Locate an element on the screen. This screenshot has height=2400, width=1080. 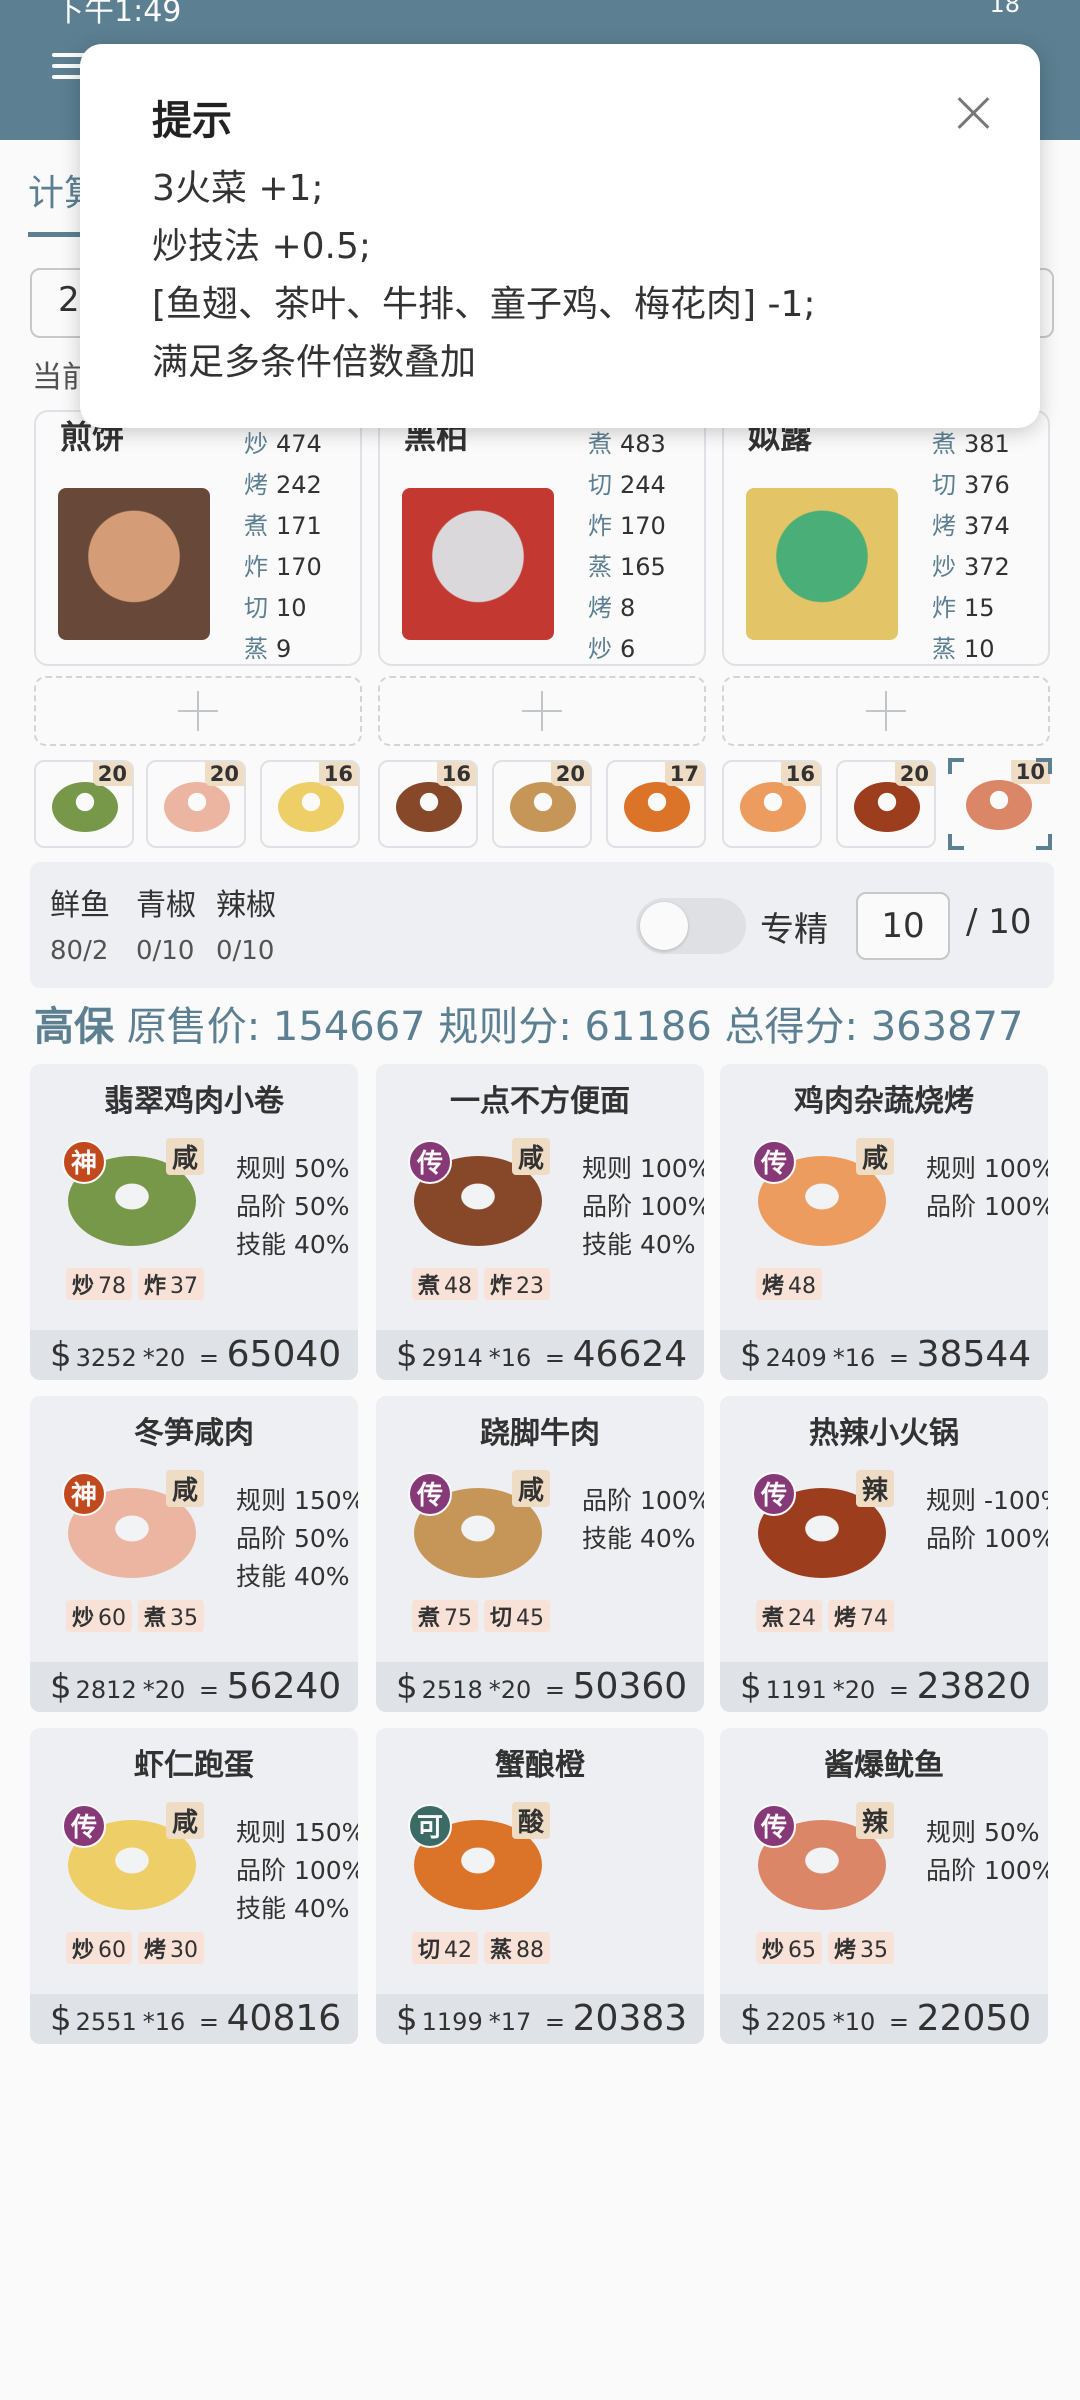
dialog-line: [鱼翅、茶叶、牛排、童子鸡、梅花肉] -1; is located at coordinates (484, 304).